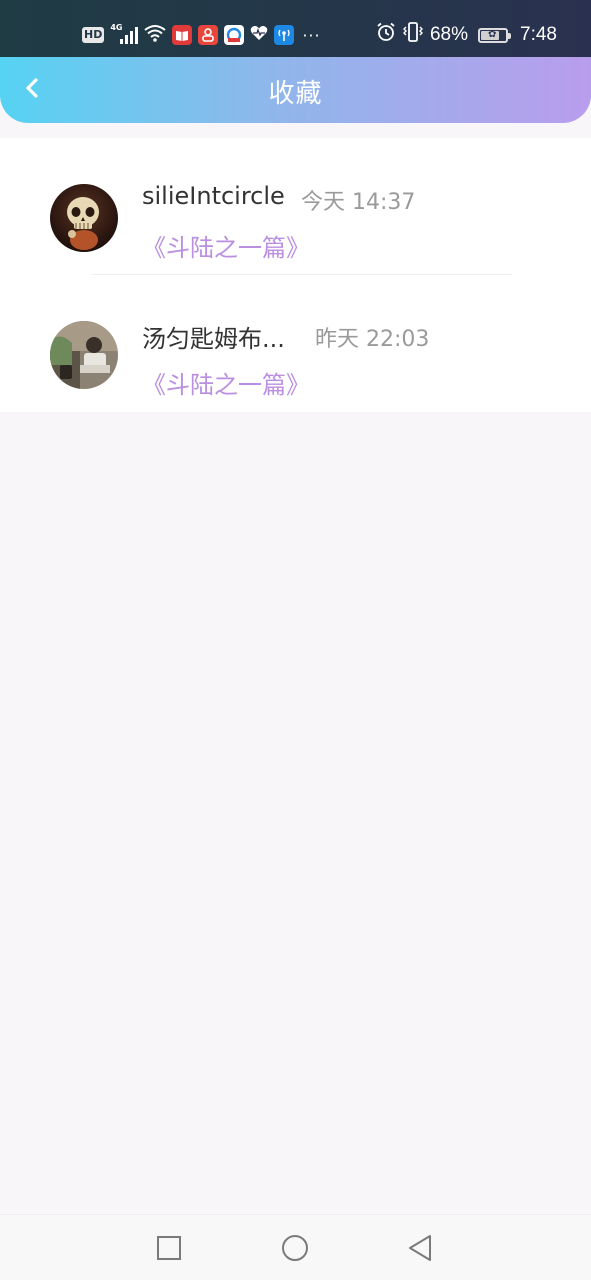 The width and height of the screenshot is (591, 1280). I want to click on wifi-icon, so click(155, 35).